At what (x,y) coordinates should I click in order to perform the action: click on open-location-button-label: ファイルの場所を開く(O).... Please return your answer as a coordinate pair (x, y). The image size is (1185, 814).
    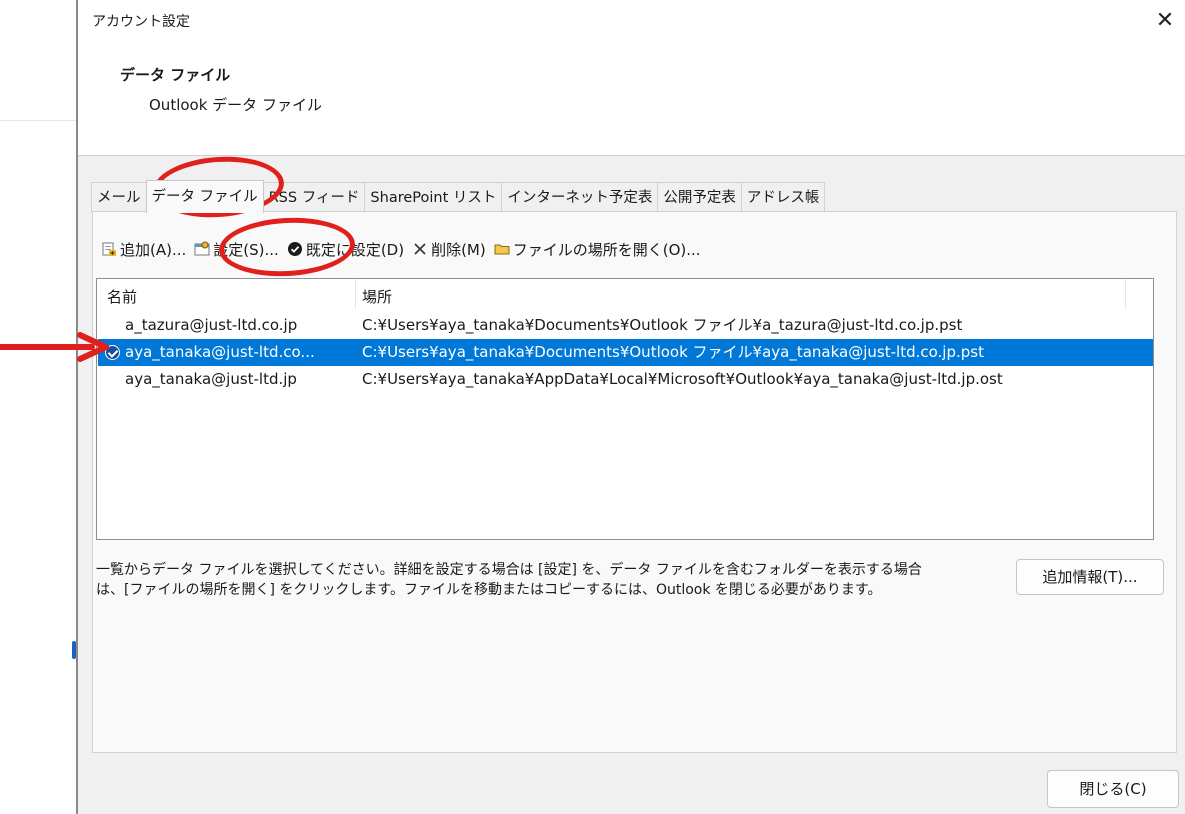
    Looking at the image, I should click on (606, 249).